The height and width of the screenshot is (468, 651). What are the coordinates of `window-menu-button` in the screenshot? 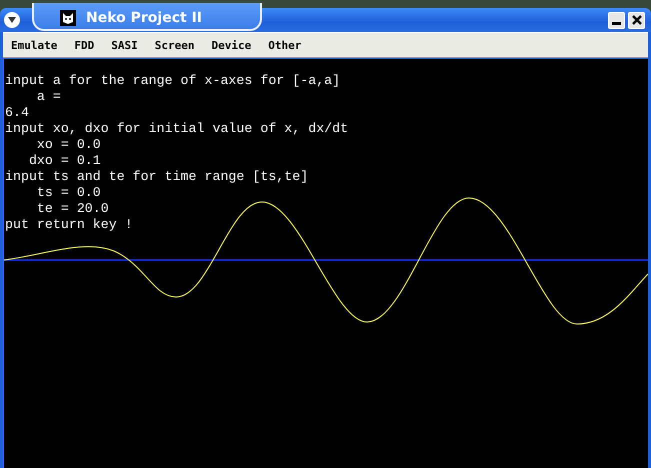 It's located at (12, 20).